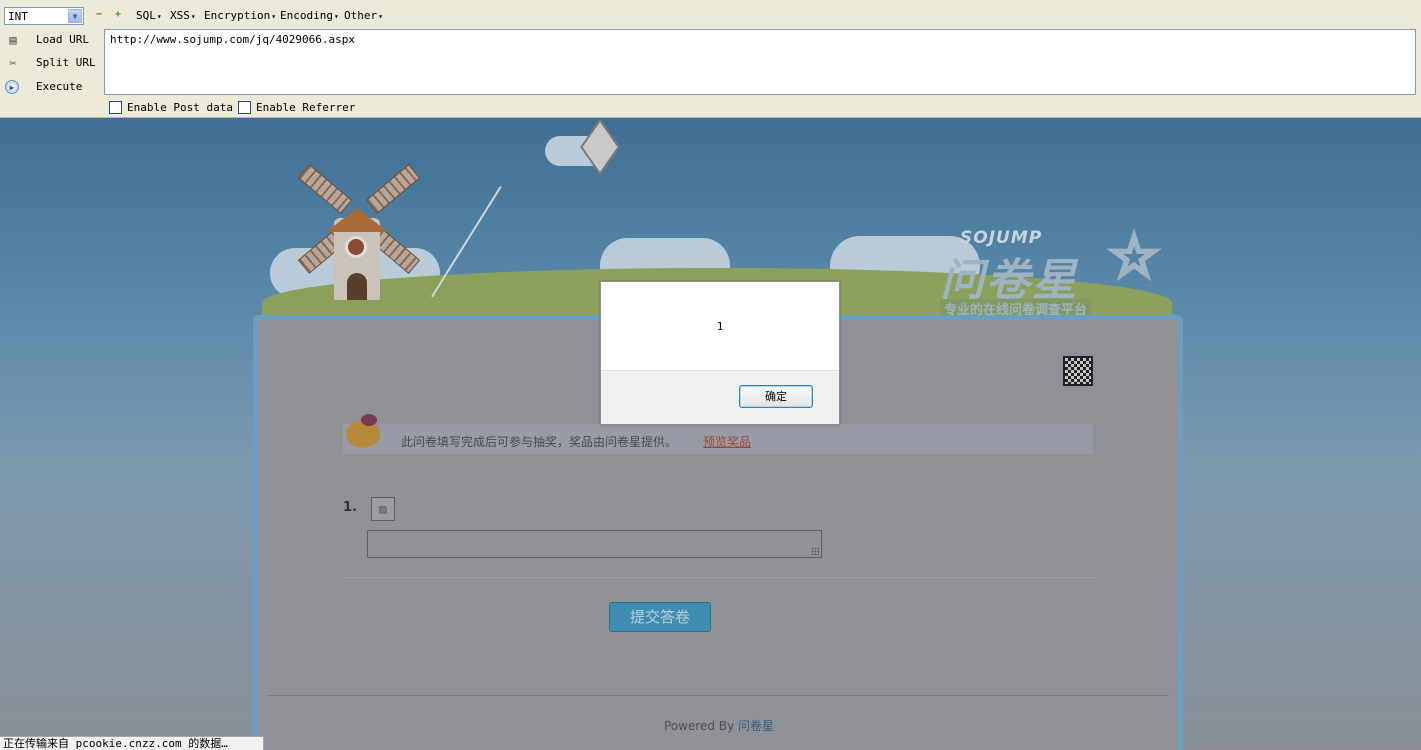 This screenshot has height=750, width=1421. Describe the element at coordinates (600, 147) in the screenshot. I see `kite-icon` at that location.